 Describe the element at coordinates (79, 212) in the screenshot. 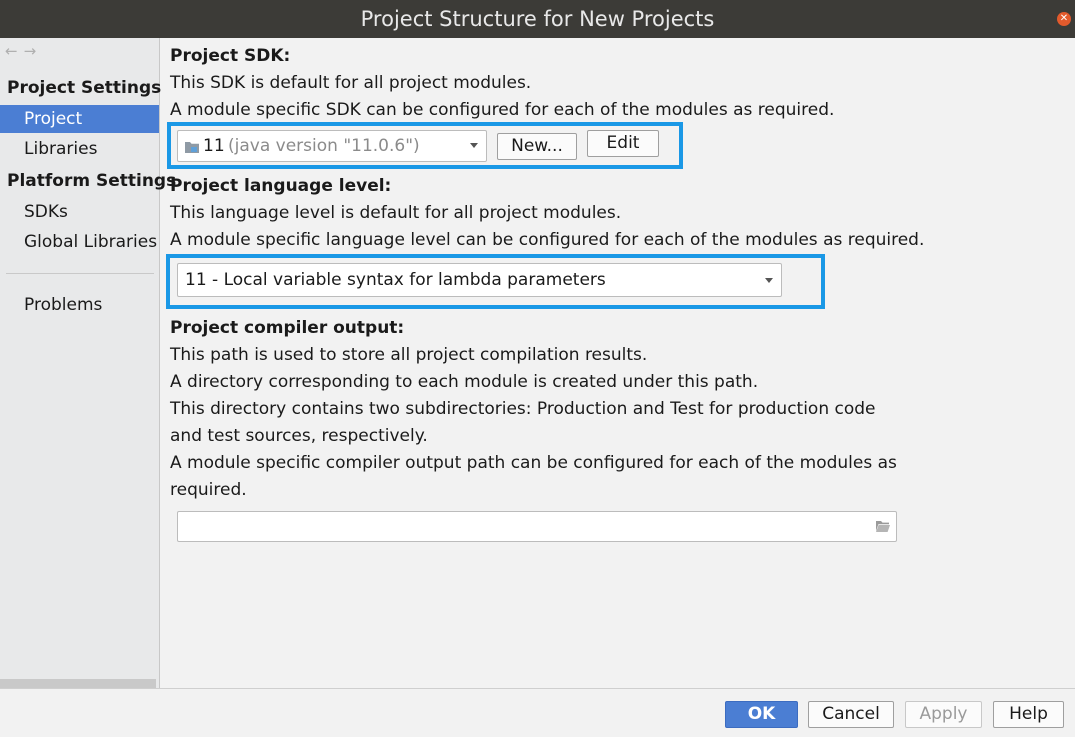

I see `sidebar-item-sdks: SDKs` at that location.